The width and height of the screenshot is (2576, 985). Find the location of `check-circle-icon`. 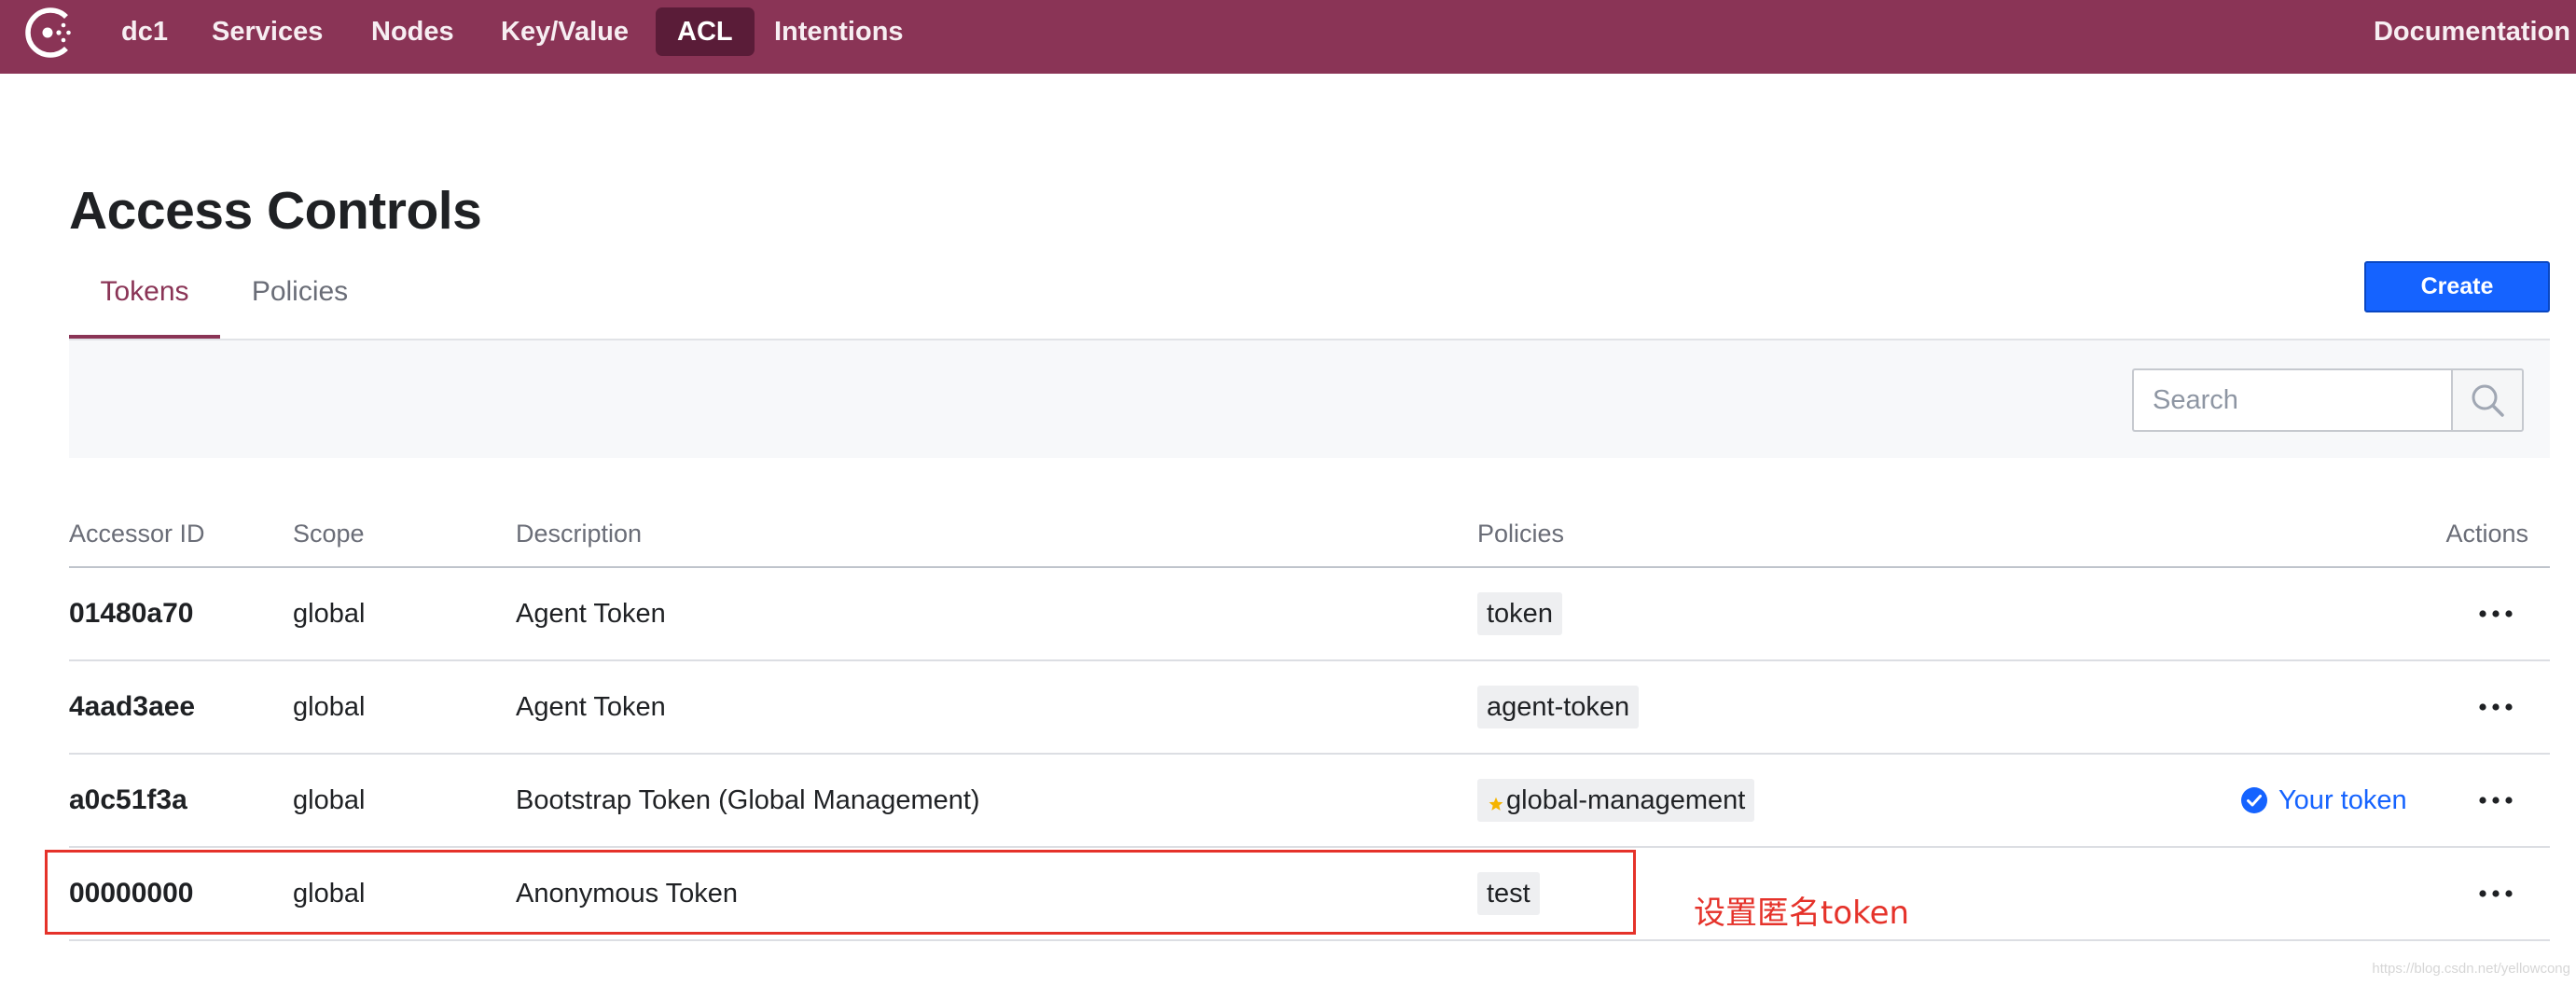

check-circle-icon is located at coordinates (2254, 800).